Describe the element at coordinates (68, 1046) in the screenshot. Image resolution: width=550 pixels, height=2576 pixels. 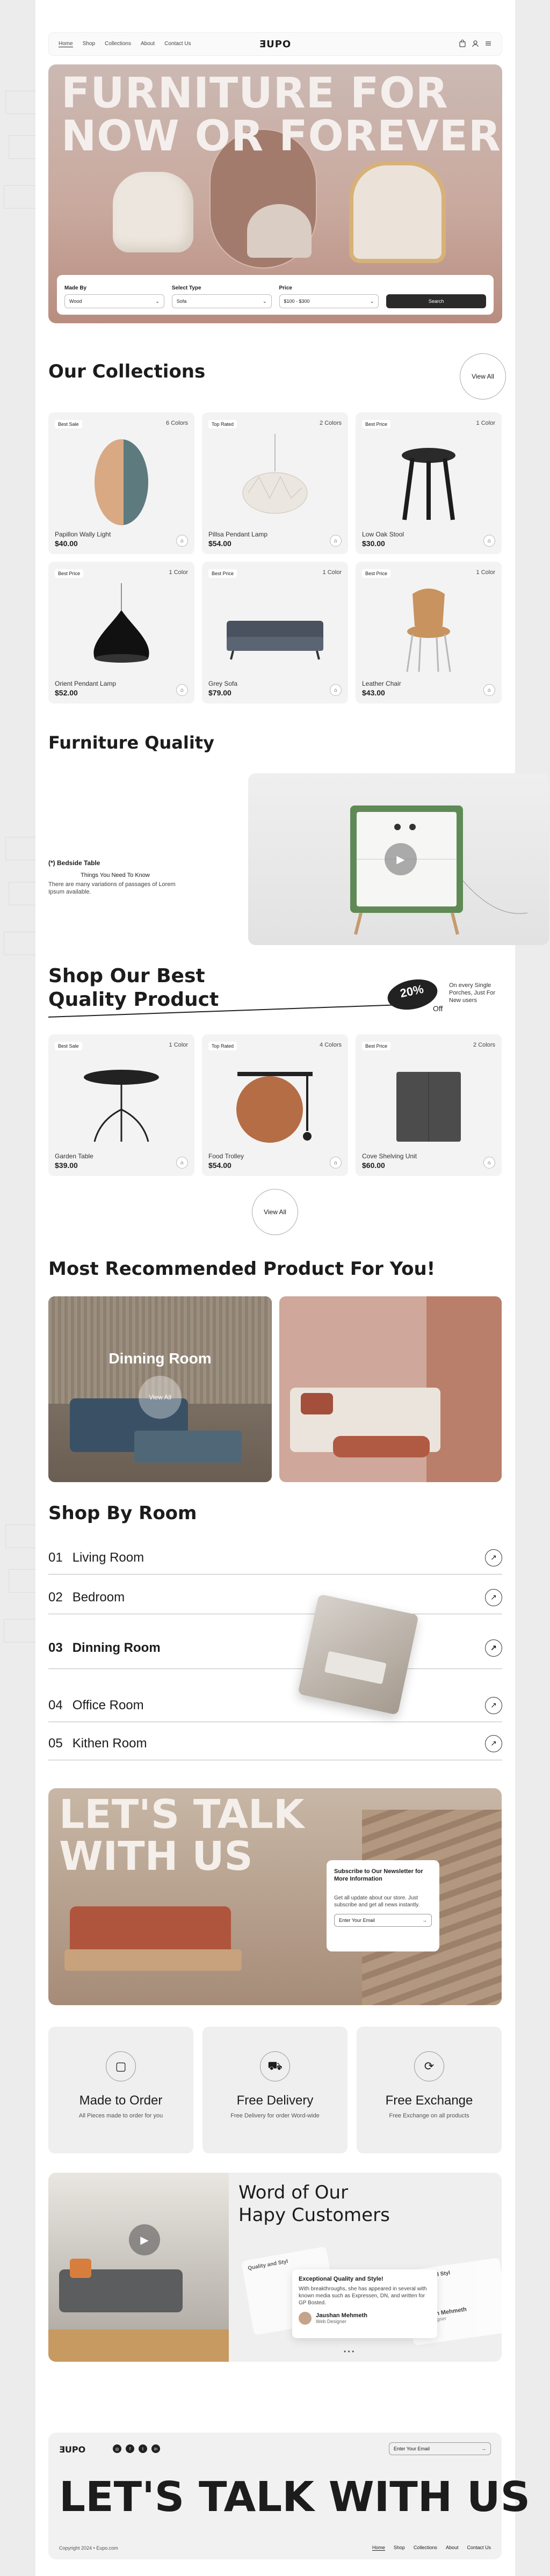
I see `product-tag: Best Sale` at that location.